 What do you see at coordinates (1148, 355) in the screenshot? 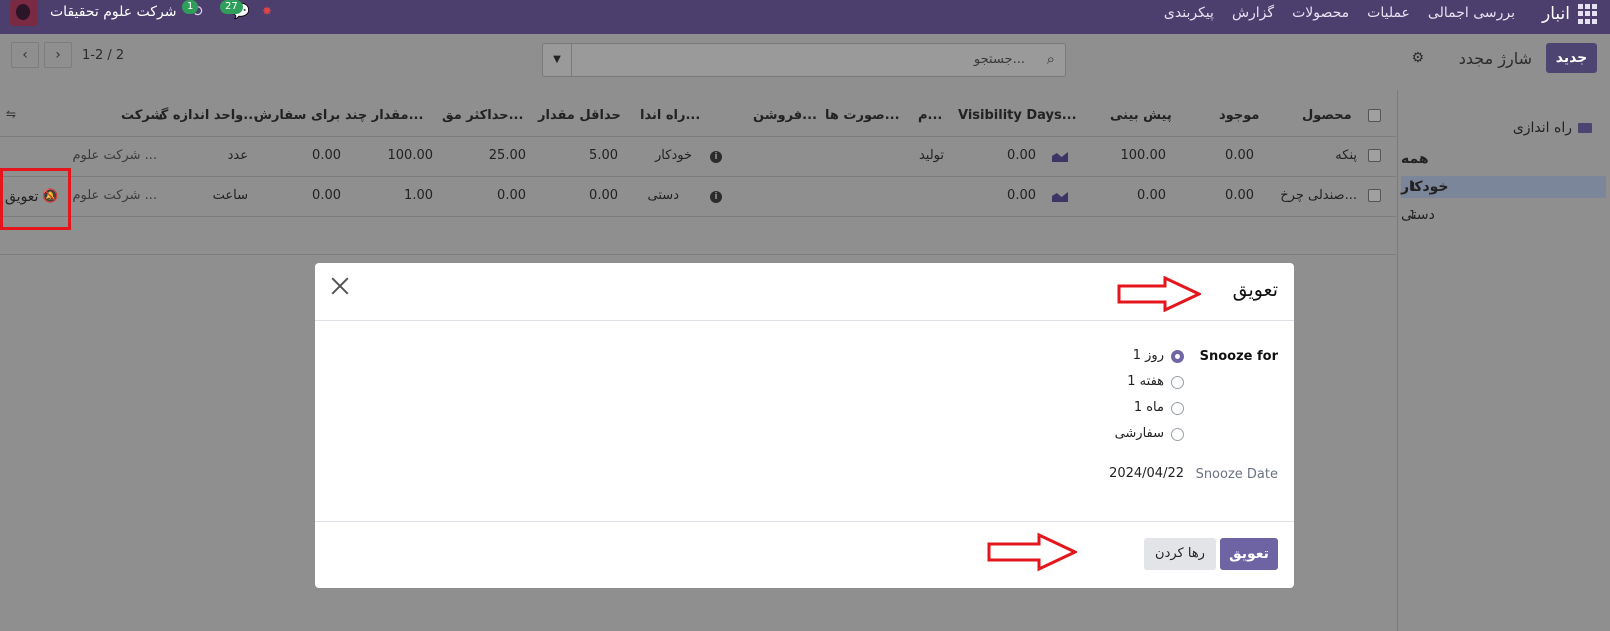
I see `option-1-day-label: 1 روز` at bounding box center [1148, 355].